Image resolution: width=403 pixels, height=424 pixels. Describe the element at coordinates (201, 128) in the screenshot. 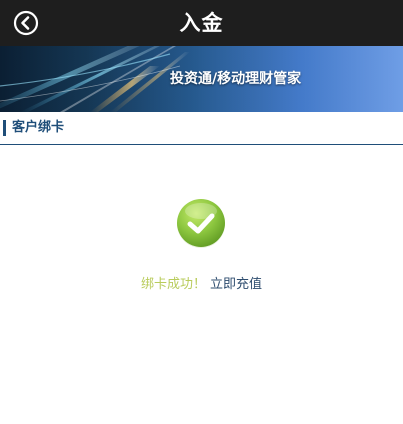

I see `section-header: 客户绑卡` at that location.